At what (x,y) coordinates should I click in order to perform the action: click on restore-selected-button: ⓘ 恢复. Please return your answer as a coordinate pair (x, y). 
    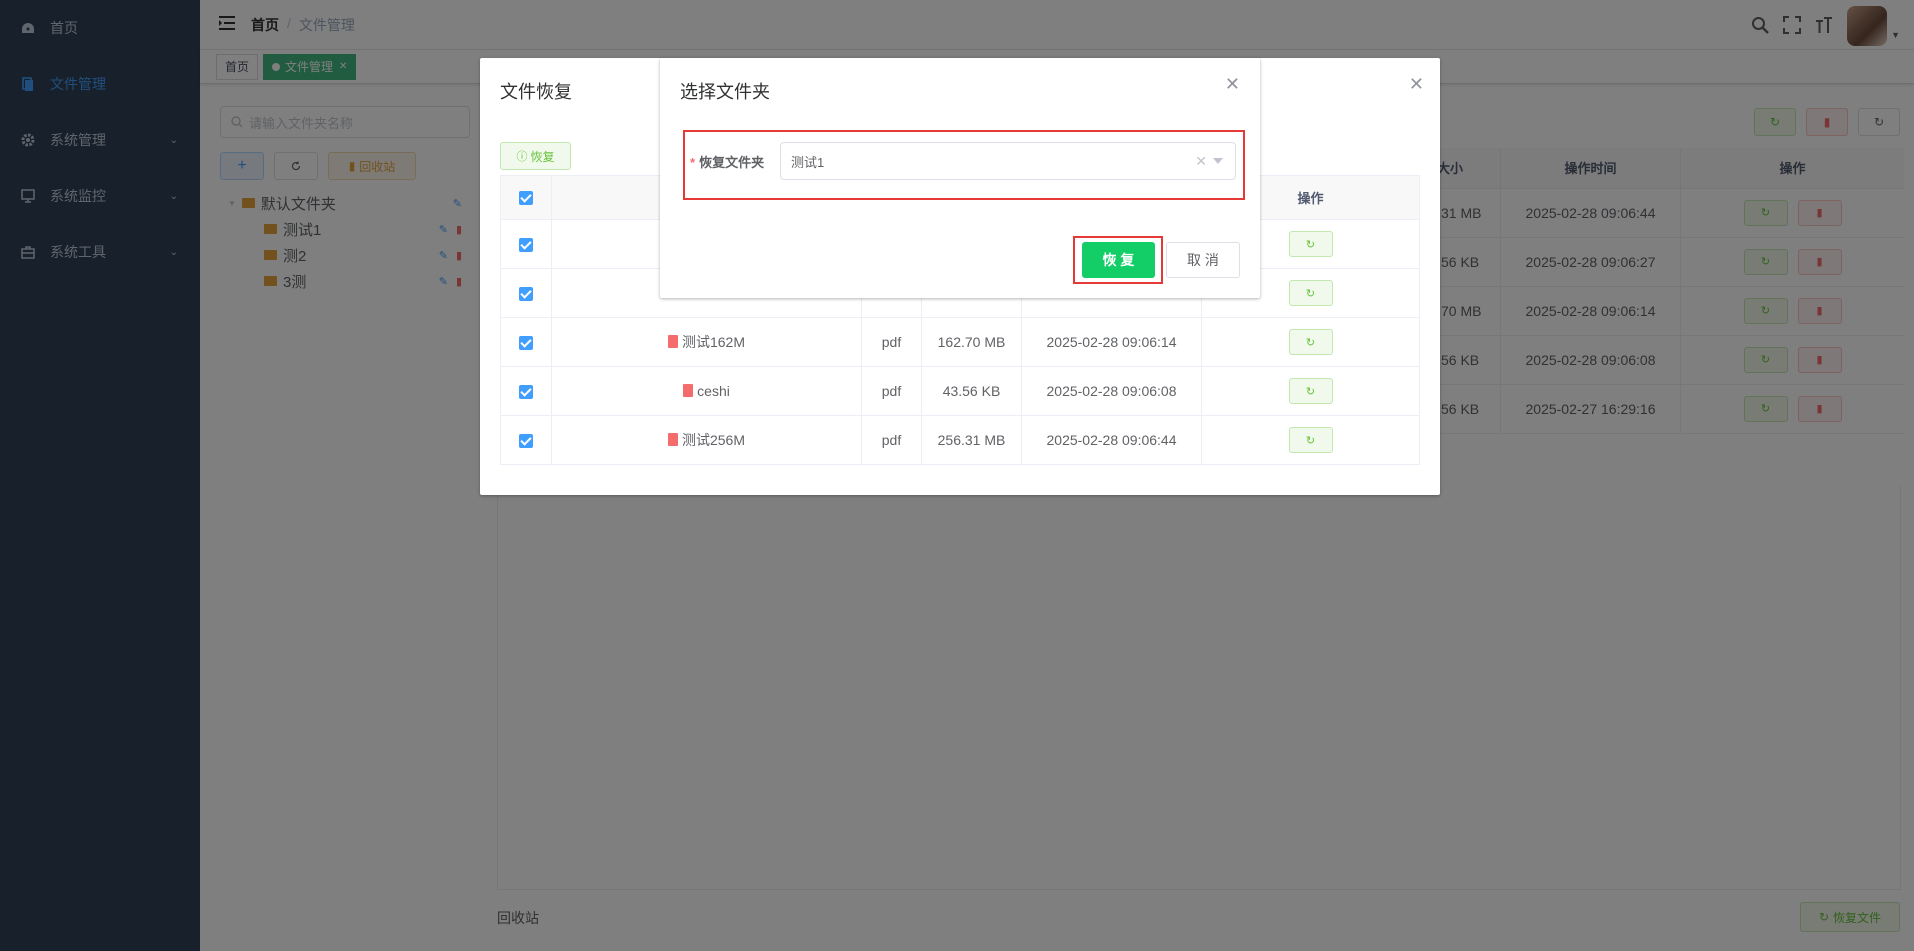
    Looking at the image, I should click on (535, 156).